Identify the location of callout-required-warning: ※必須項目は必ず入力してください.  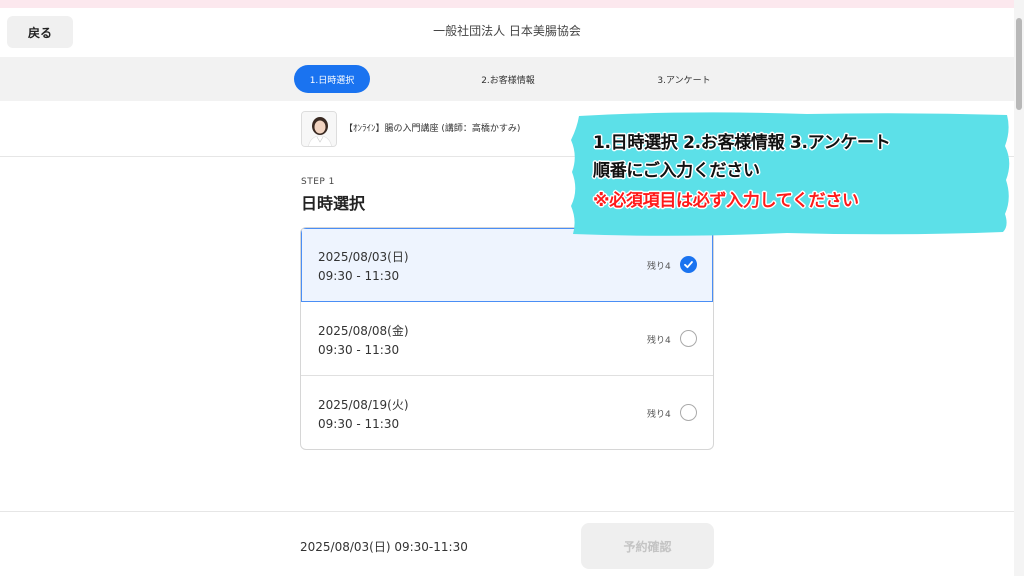
(726, 201).